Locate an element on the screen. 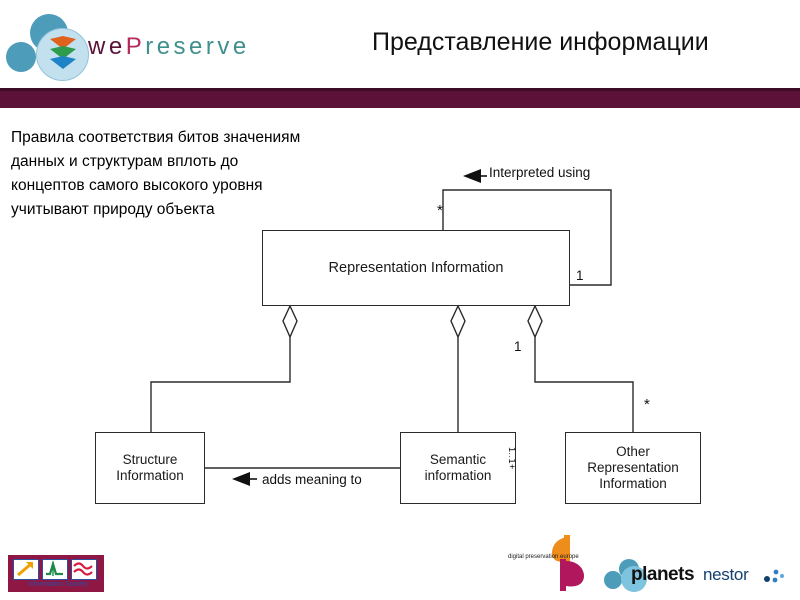 The image size is (800, 600). multiplicity-self-loop-source: * is located at coordinates (440, 210).